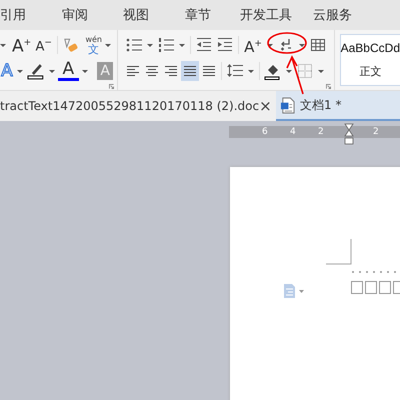  I want to click on align-right-icon, so click(171, 71).